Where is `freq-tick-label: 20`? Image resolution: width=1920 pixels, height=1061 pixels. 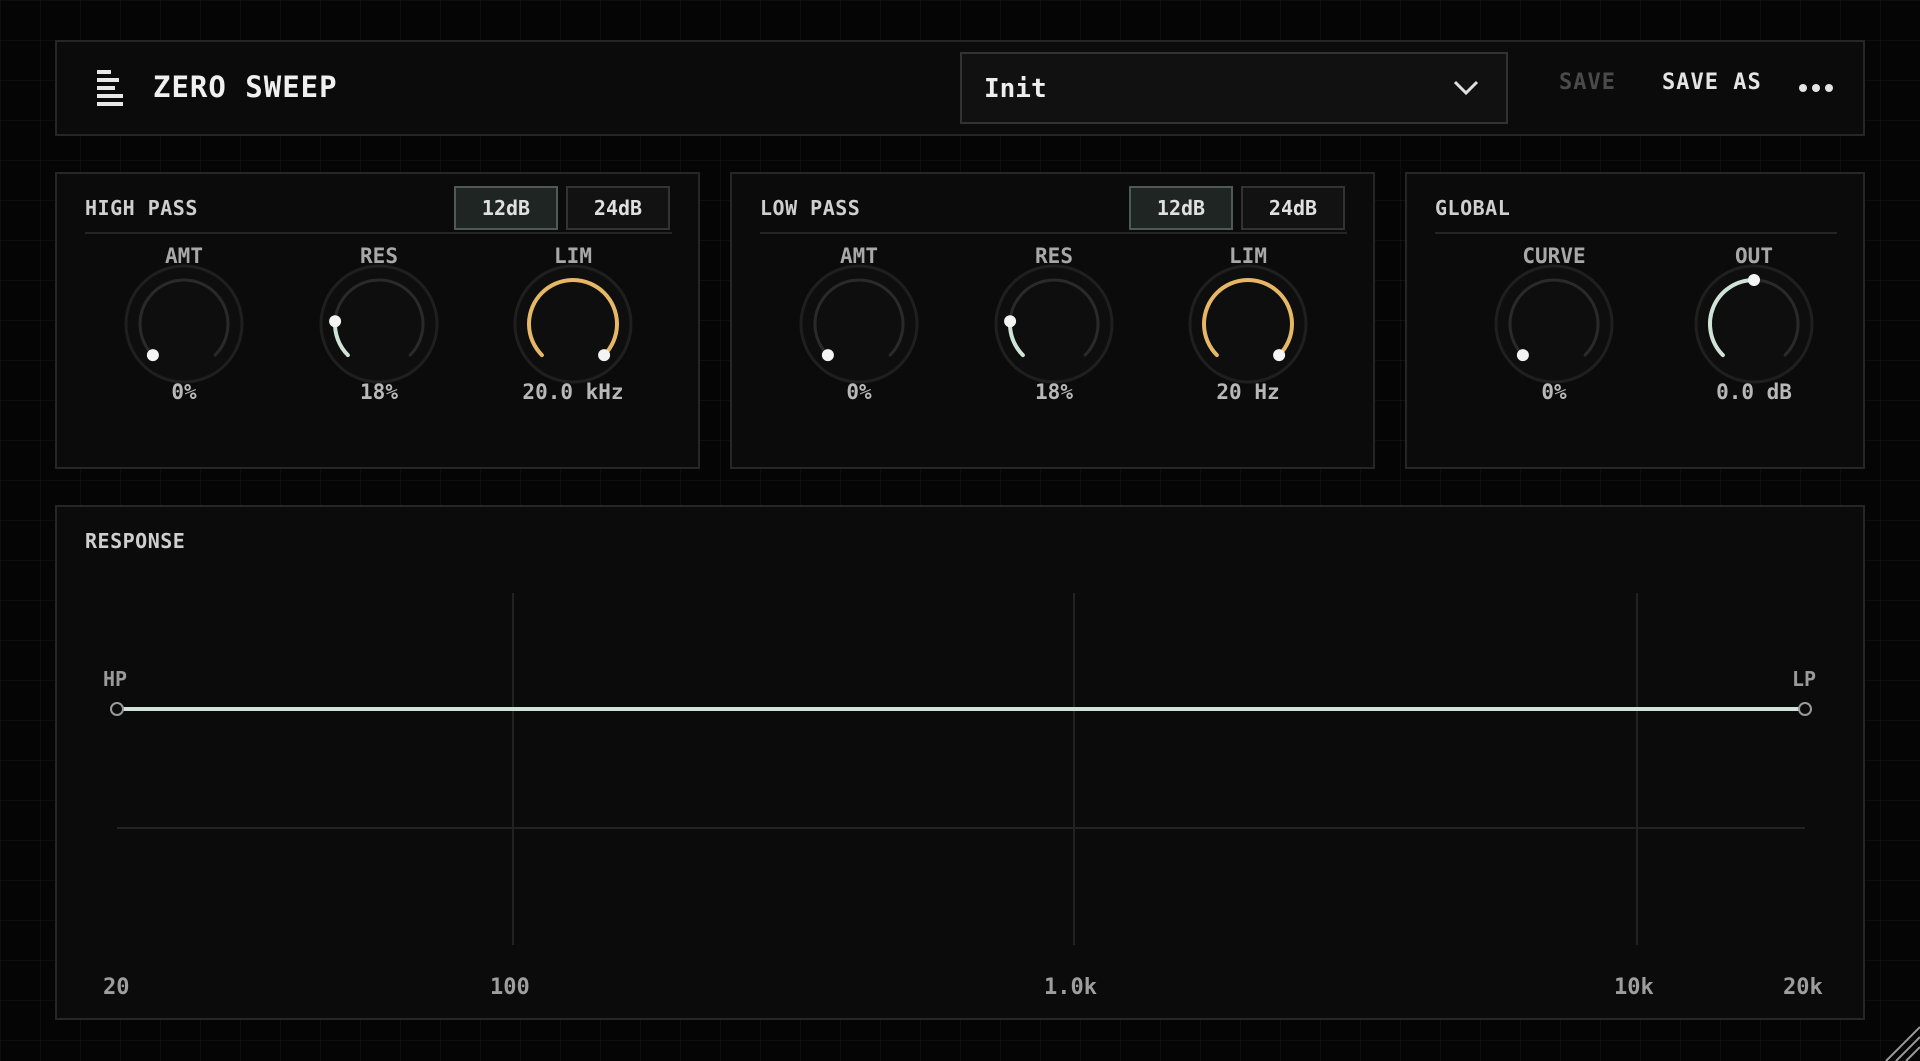
freq-tick-label: 20 is located at coordinates (116, 987).